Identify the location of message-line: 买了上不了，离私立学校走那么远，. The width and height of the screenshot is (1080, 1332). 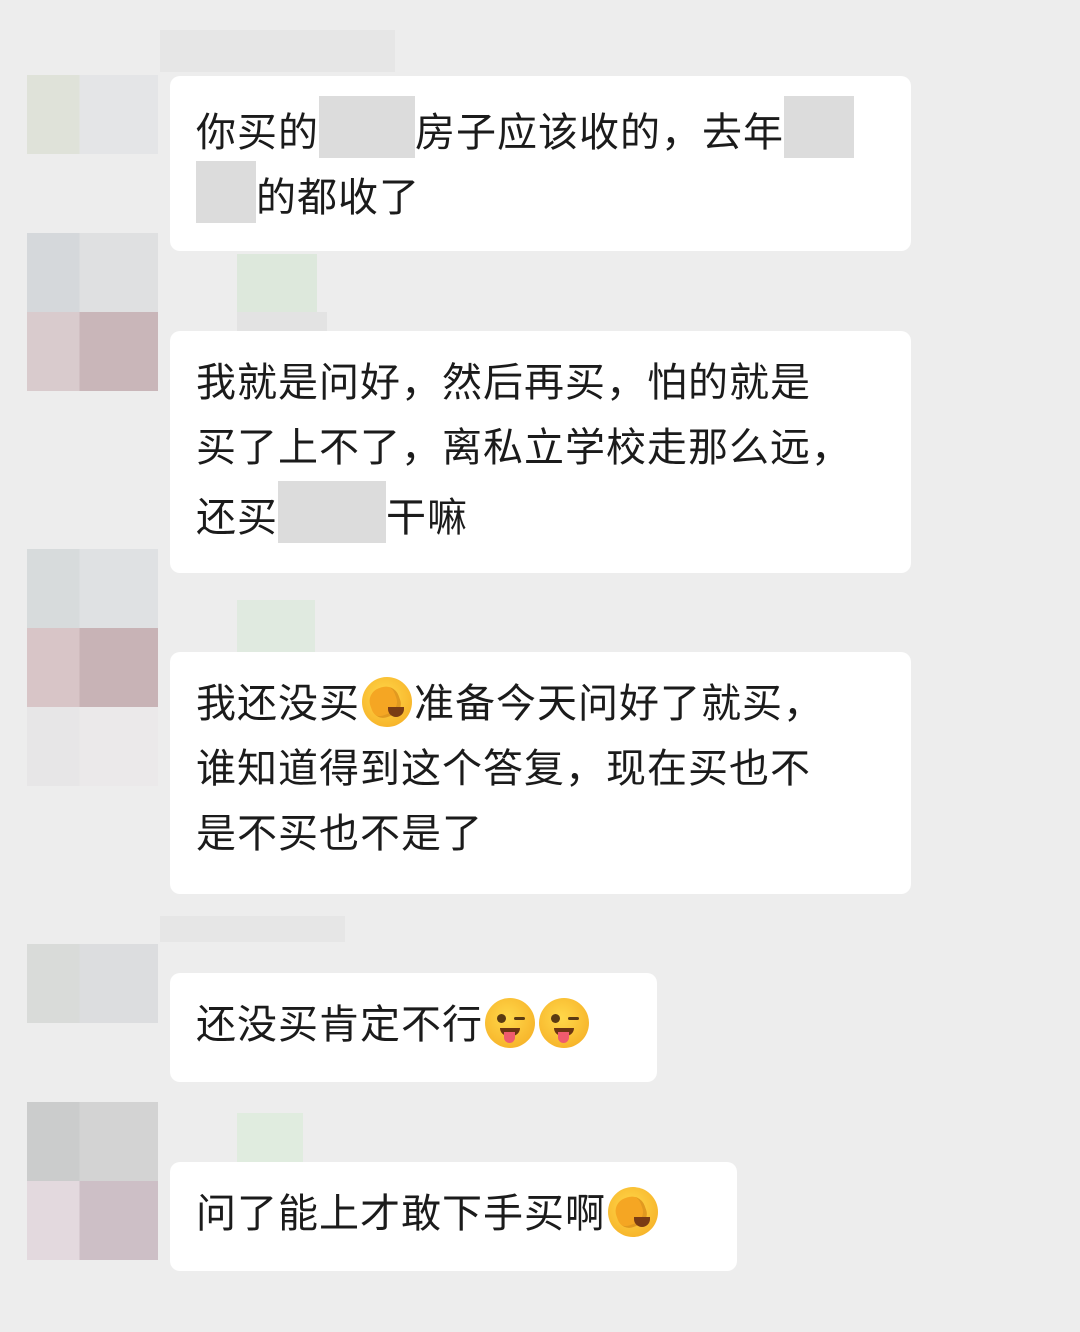
(546, 448).